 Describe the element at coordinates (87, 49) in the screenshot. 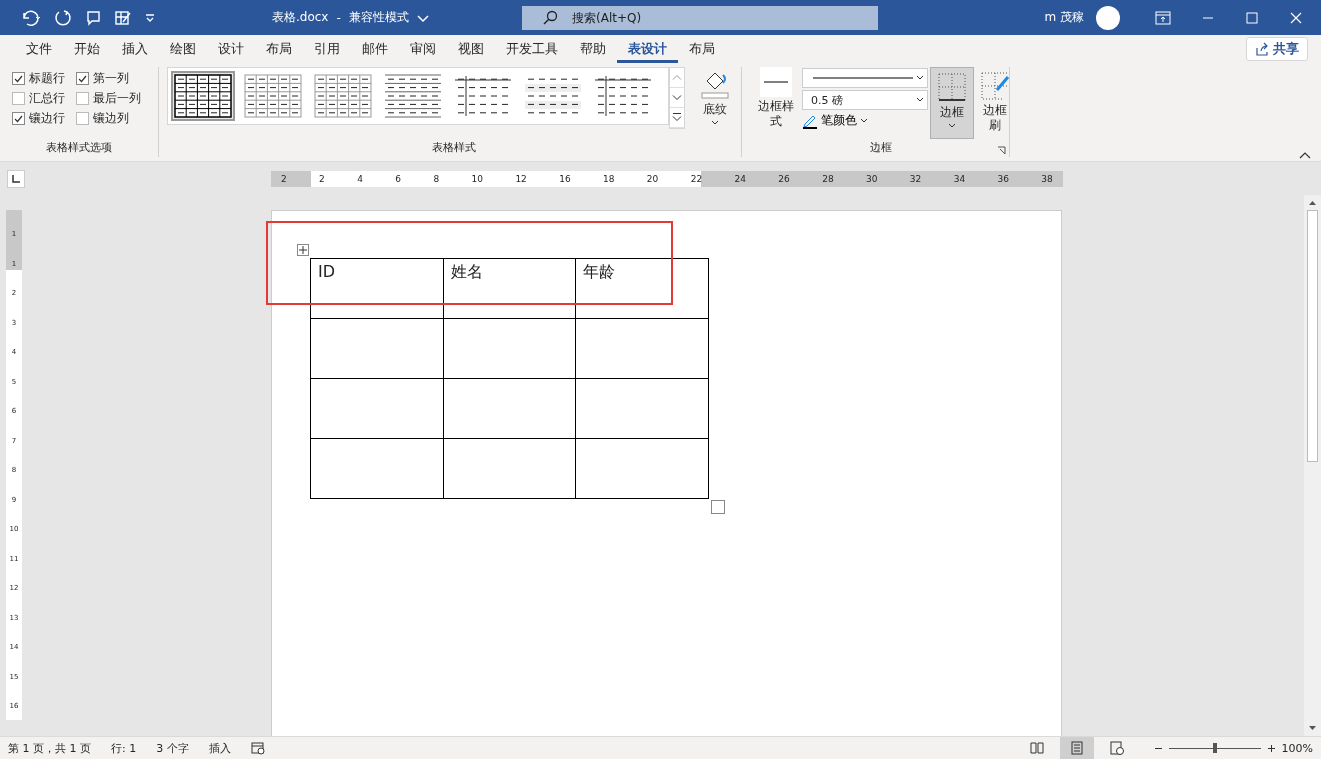

I see `ribbon-tab: 开始` at that location.